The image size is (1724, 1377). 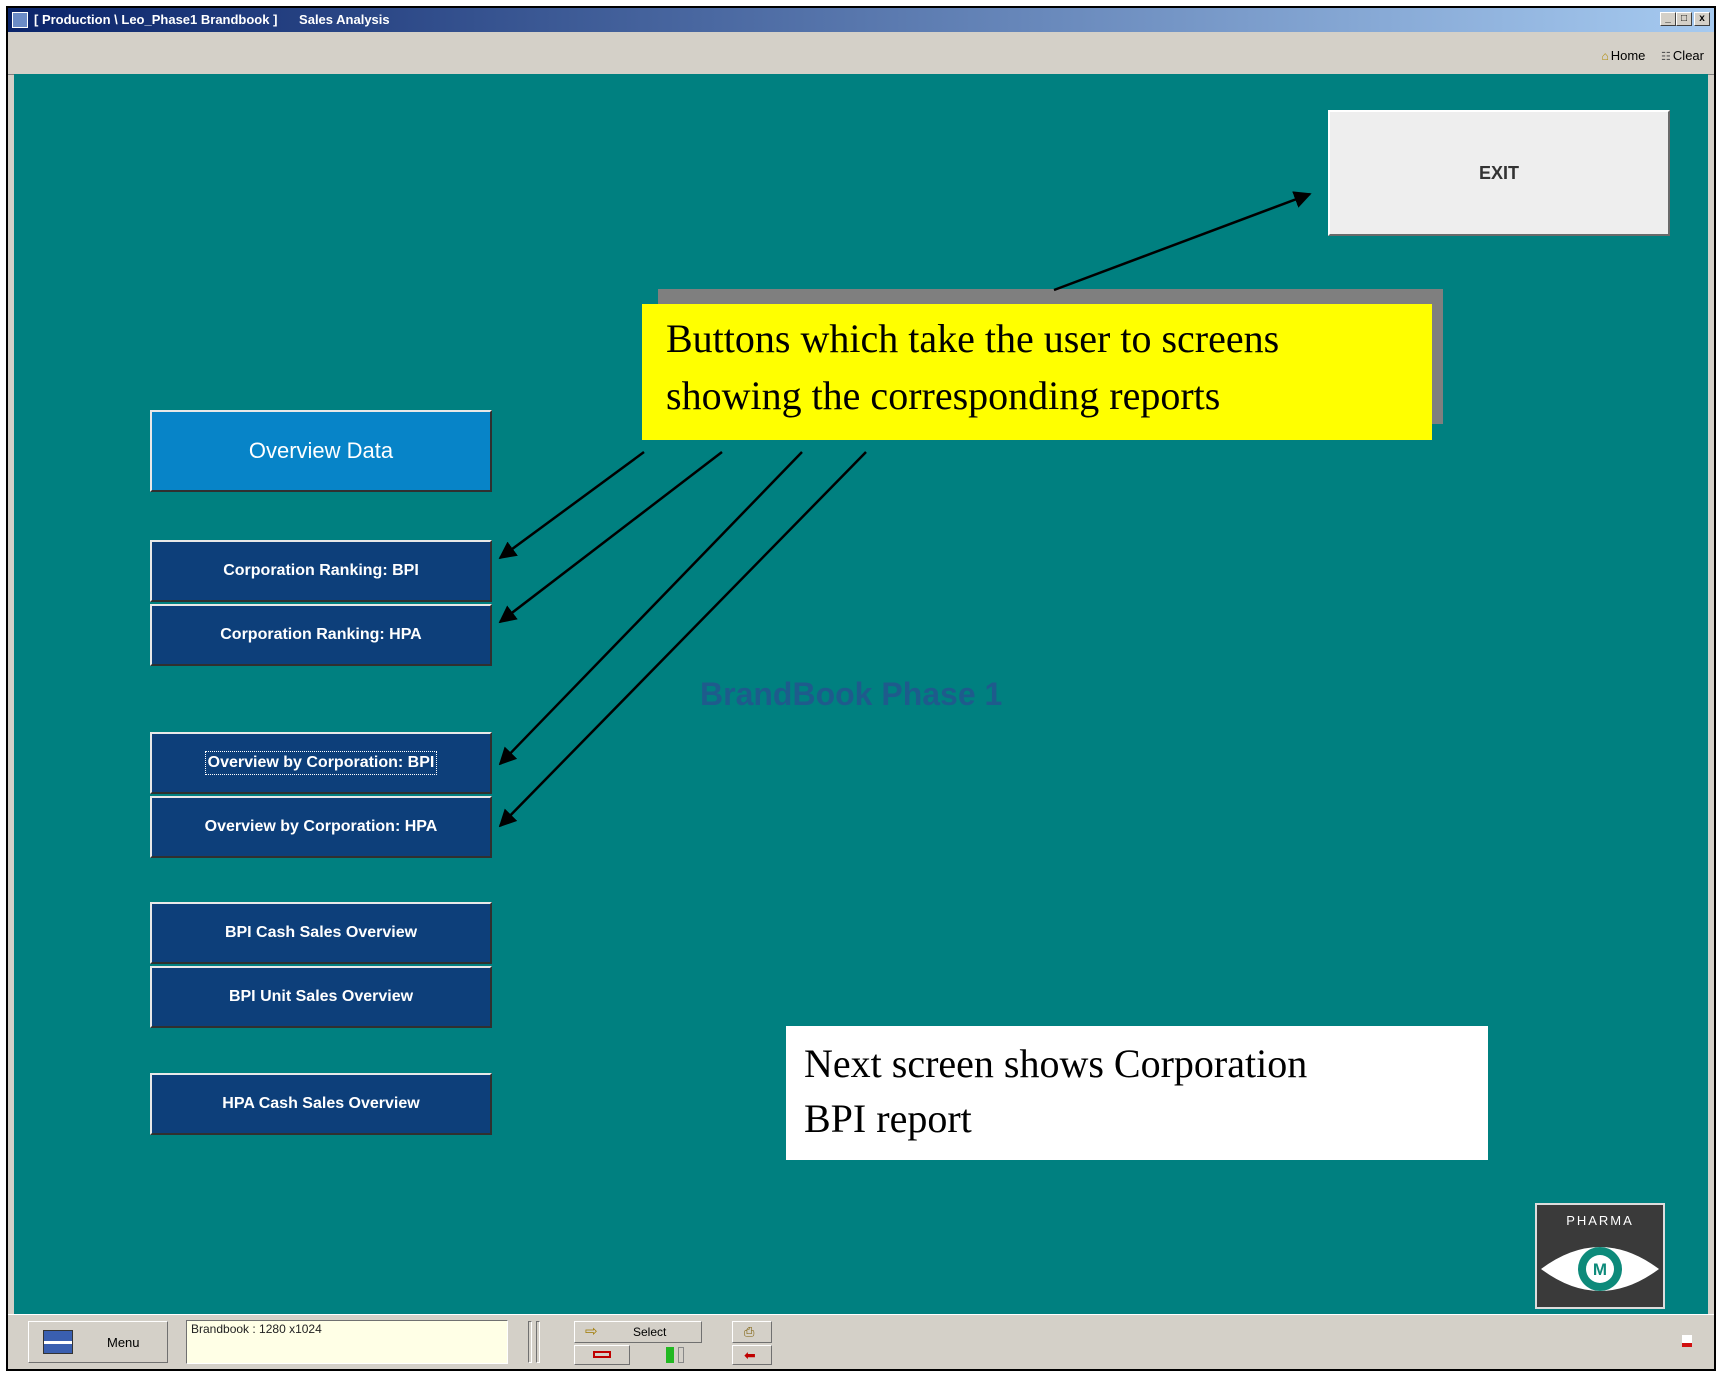 I want to click on logo-mark: M, so click(x=1600, y=1269).